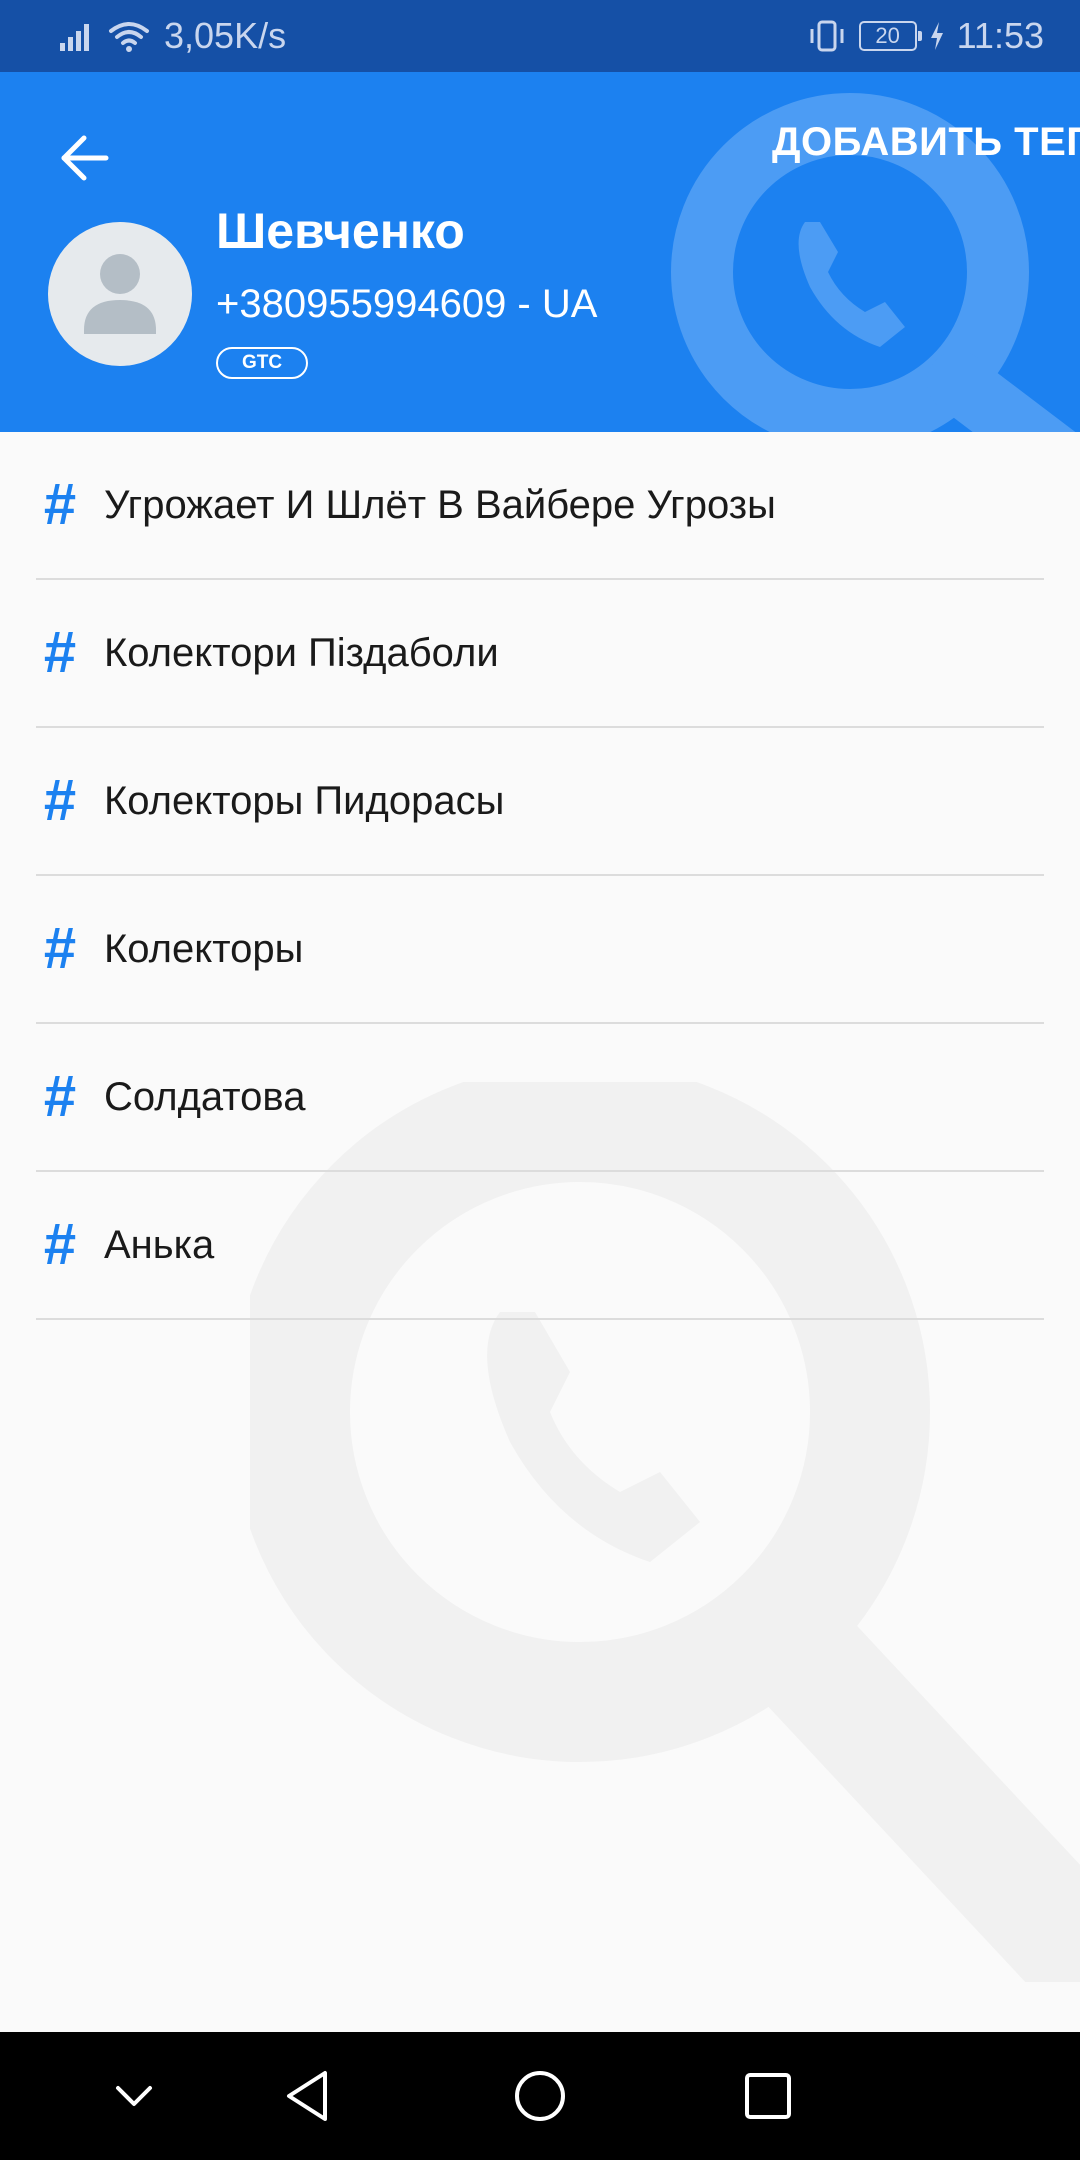 The width and height of the screenshot is (1080, 2160). I want to click on network-speed: 3,05K/s, so click(225, 35).